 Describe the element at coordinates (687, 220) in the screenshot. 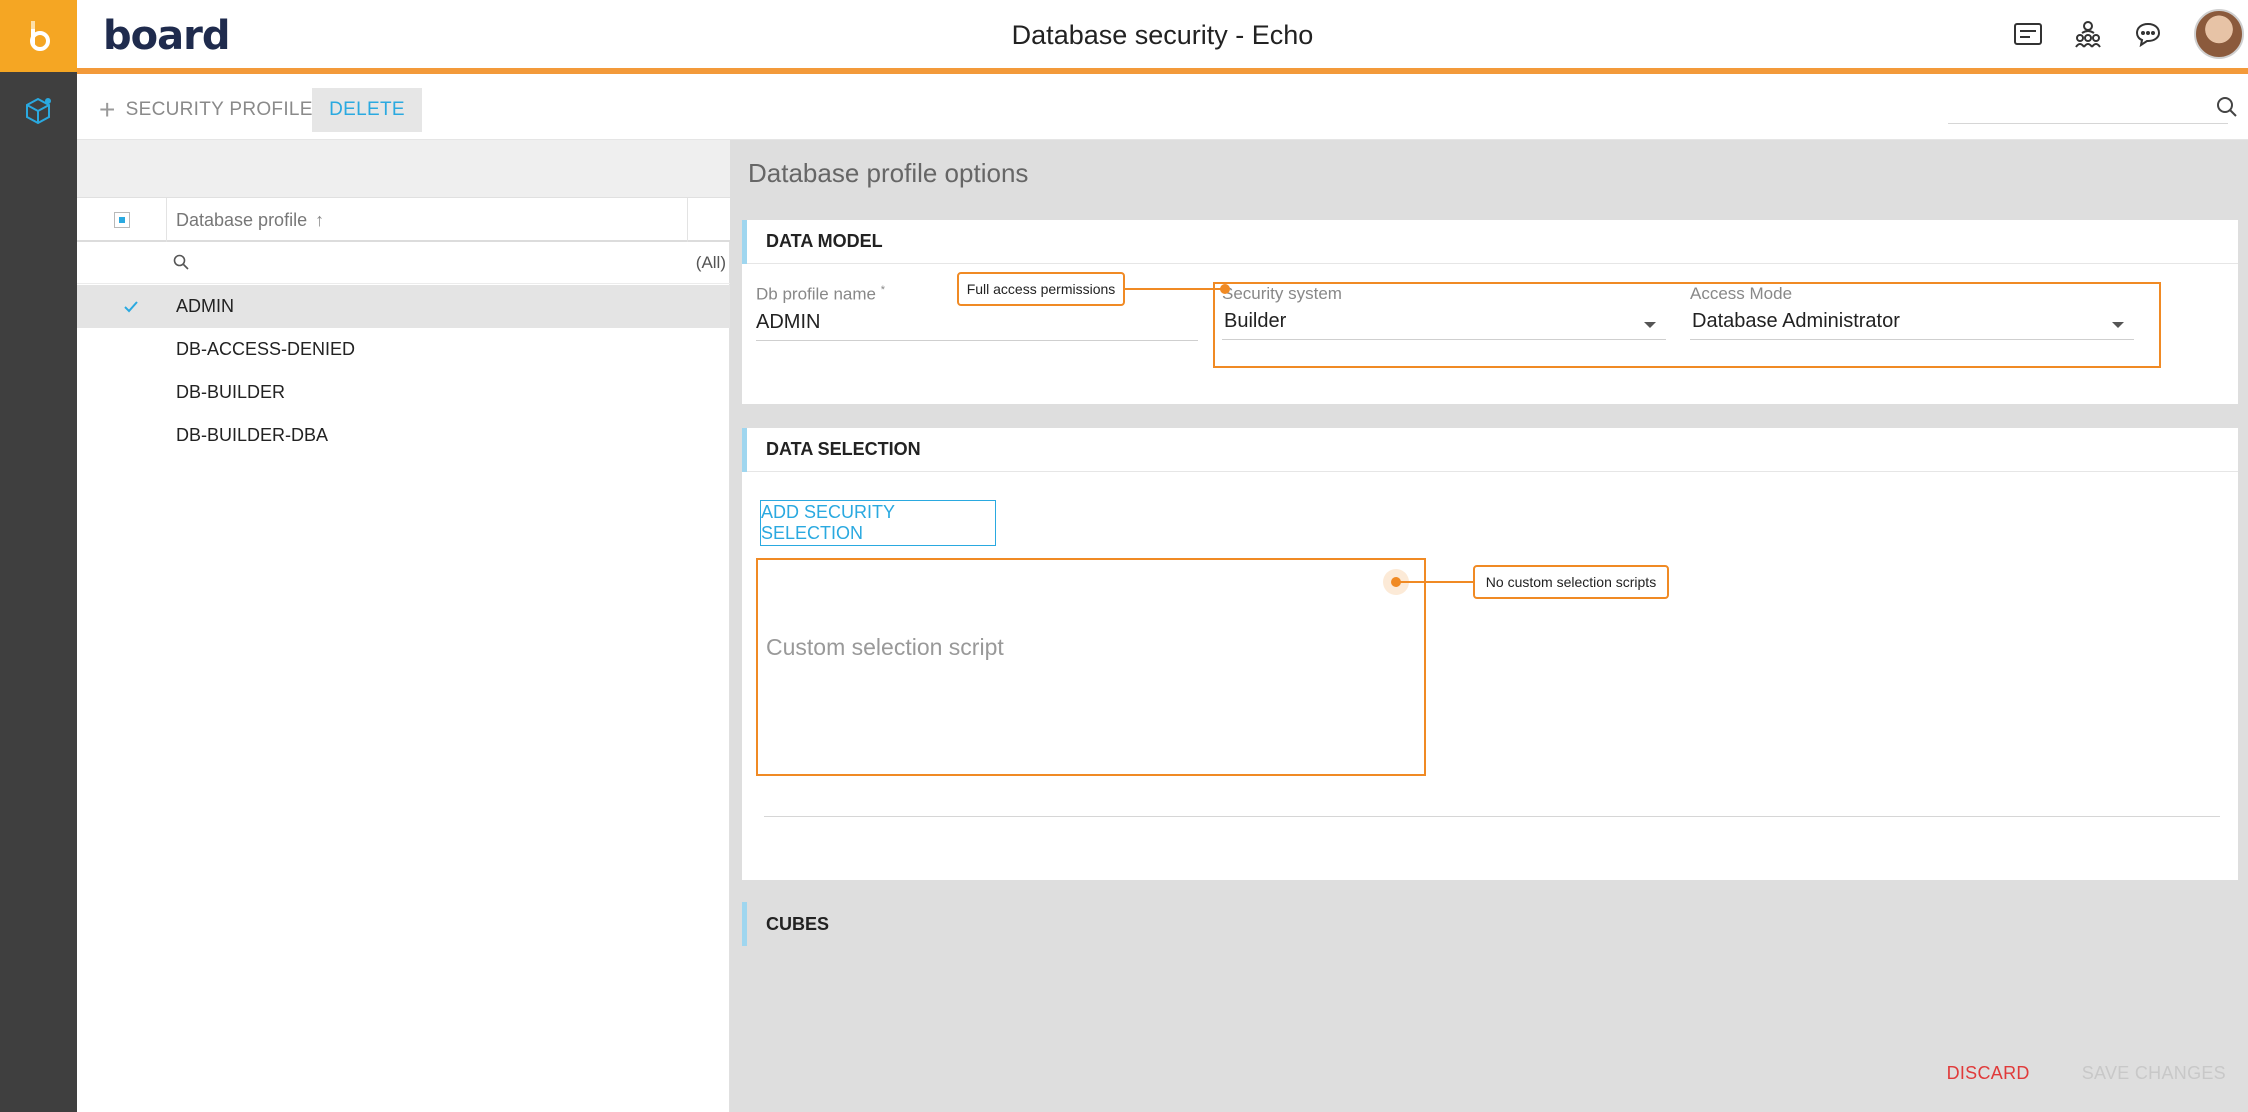

I see `column-divider` at that location.